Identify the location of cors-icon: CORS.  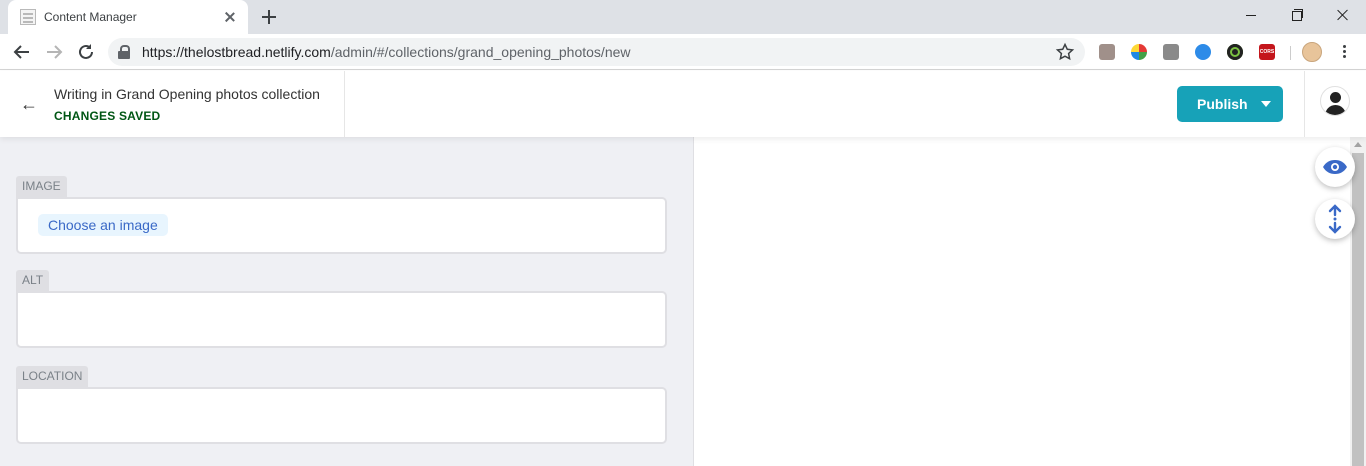
(1267, 52).